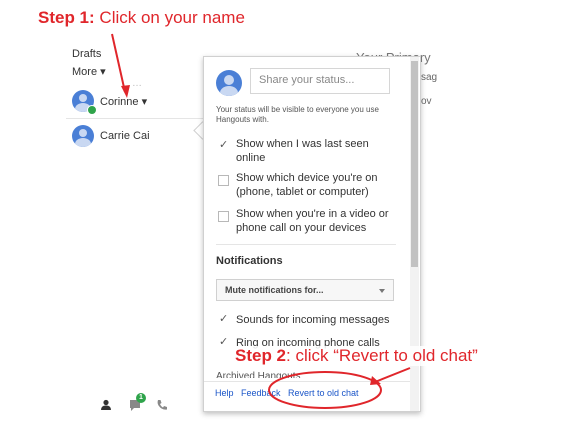 The width and height of the screenshot is (569, 428). I want to click on phone-icon, so click(162, 405).